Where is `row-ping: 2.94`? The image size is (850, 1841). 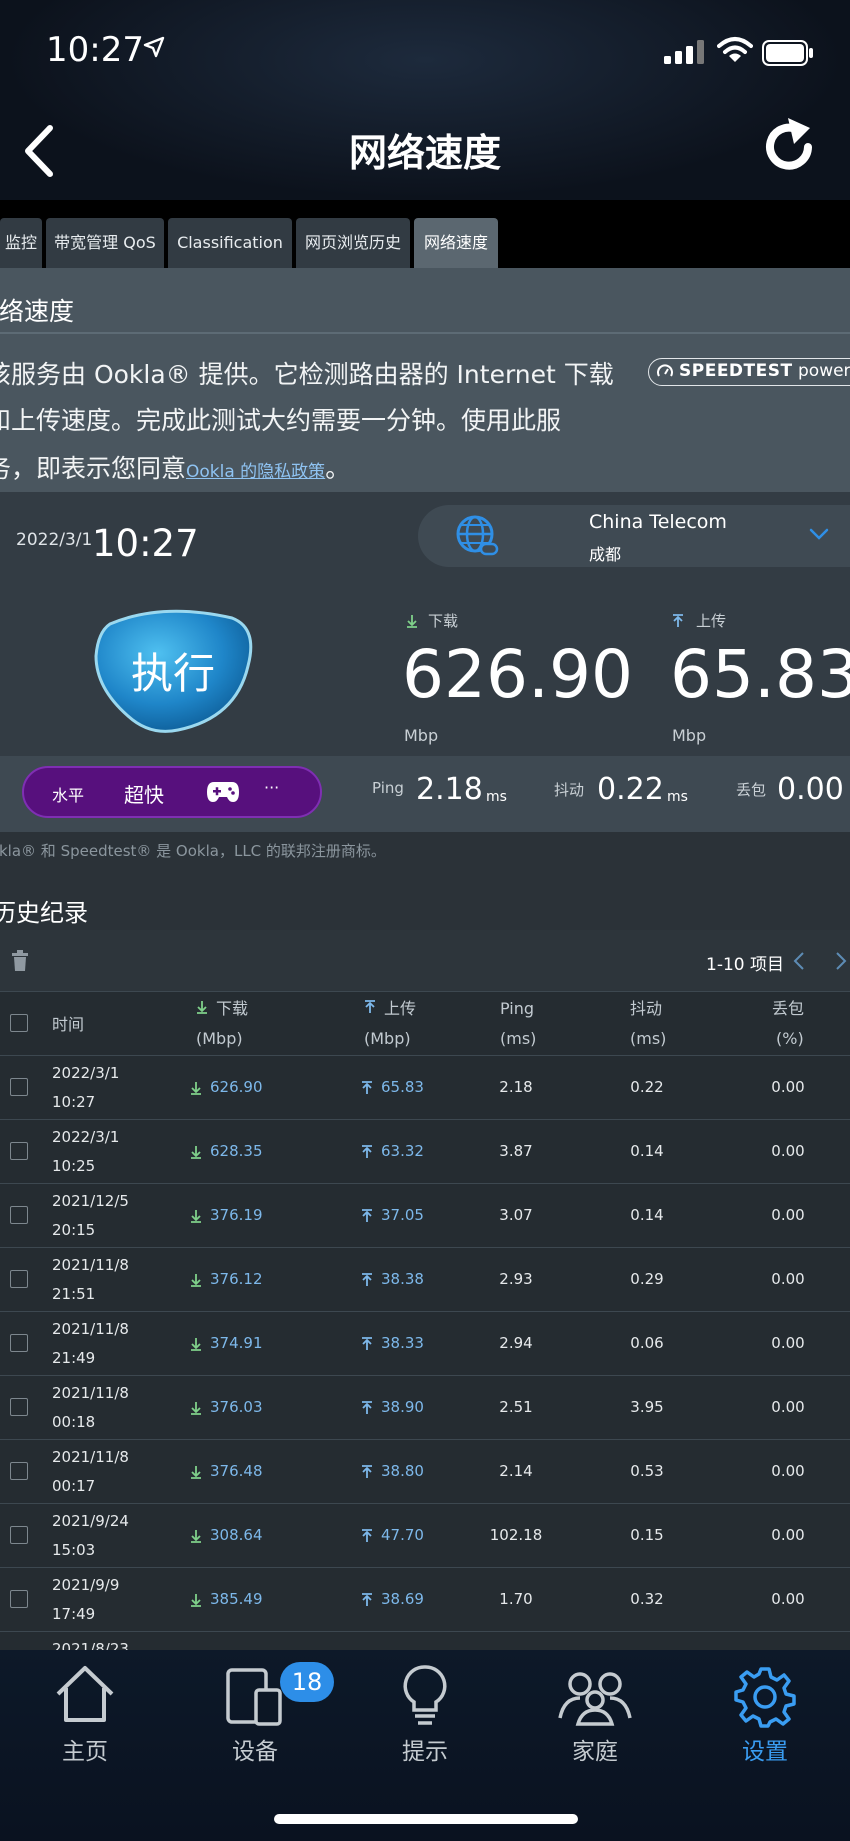 row-ping: 2.94 is located at coordinates (516, 1343).